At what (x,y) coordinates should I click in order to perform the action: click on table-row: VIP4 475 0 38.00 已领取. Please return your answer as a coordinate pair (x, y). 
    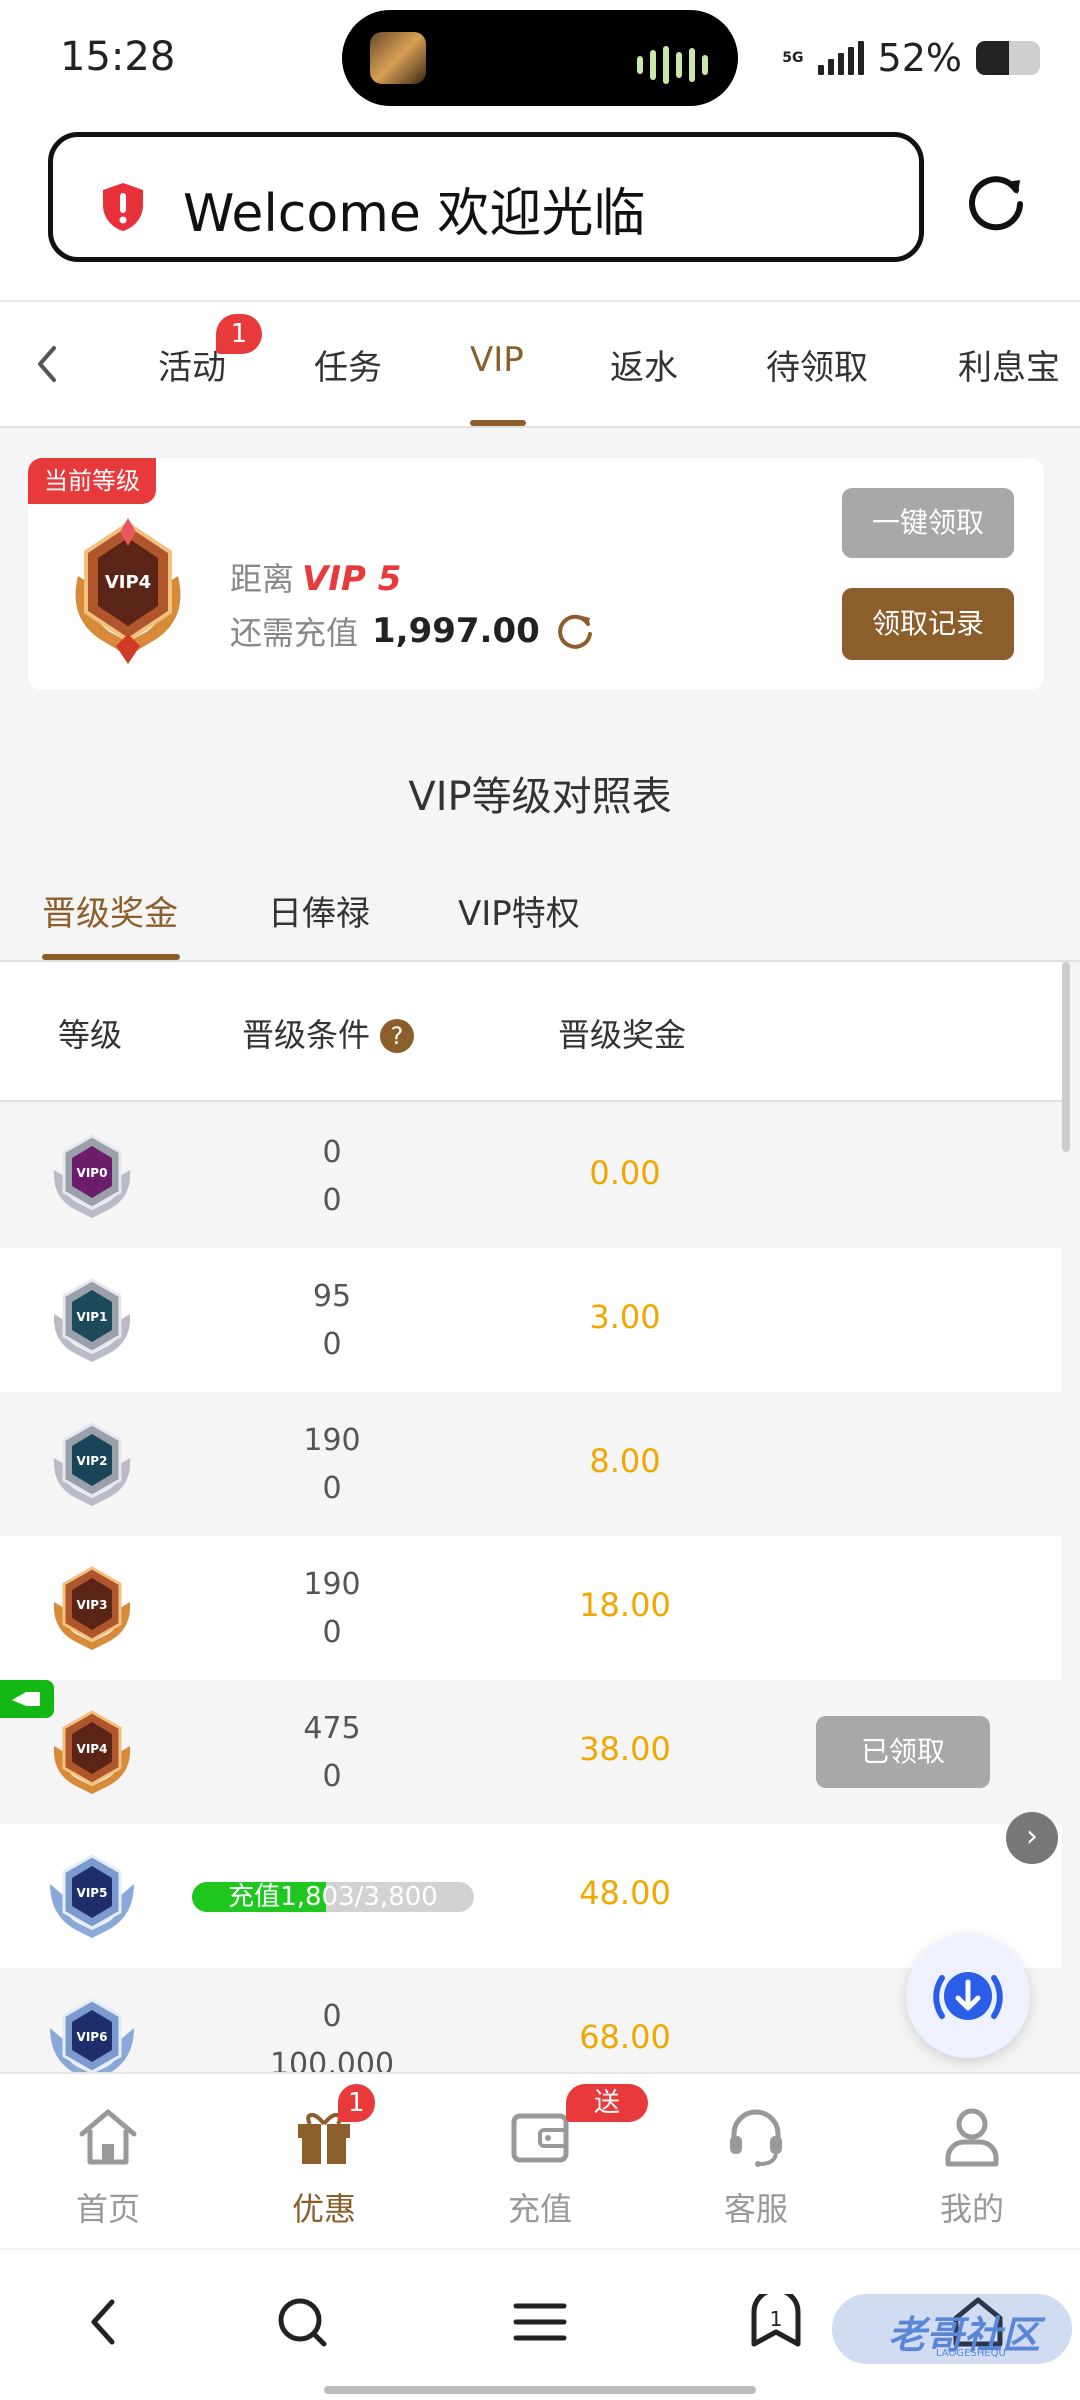
    Looking at the image, I should click on (531, 1752).